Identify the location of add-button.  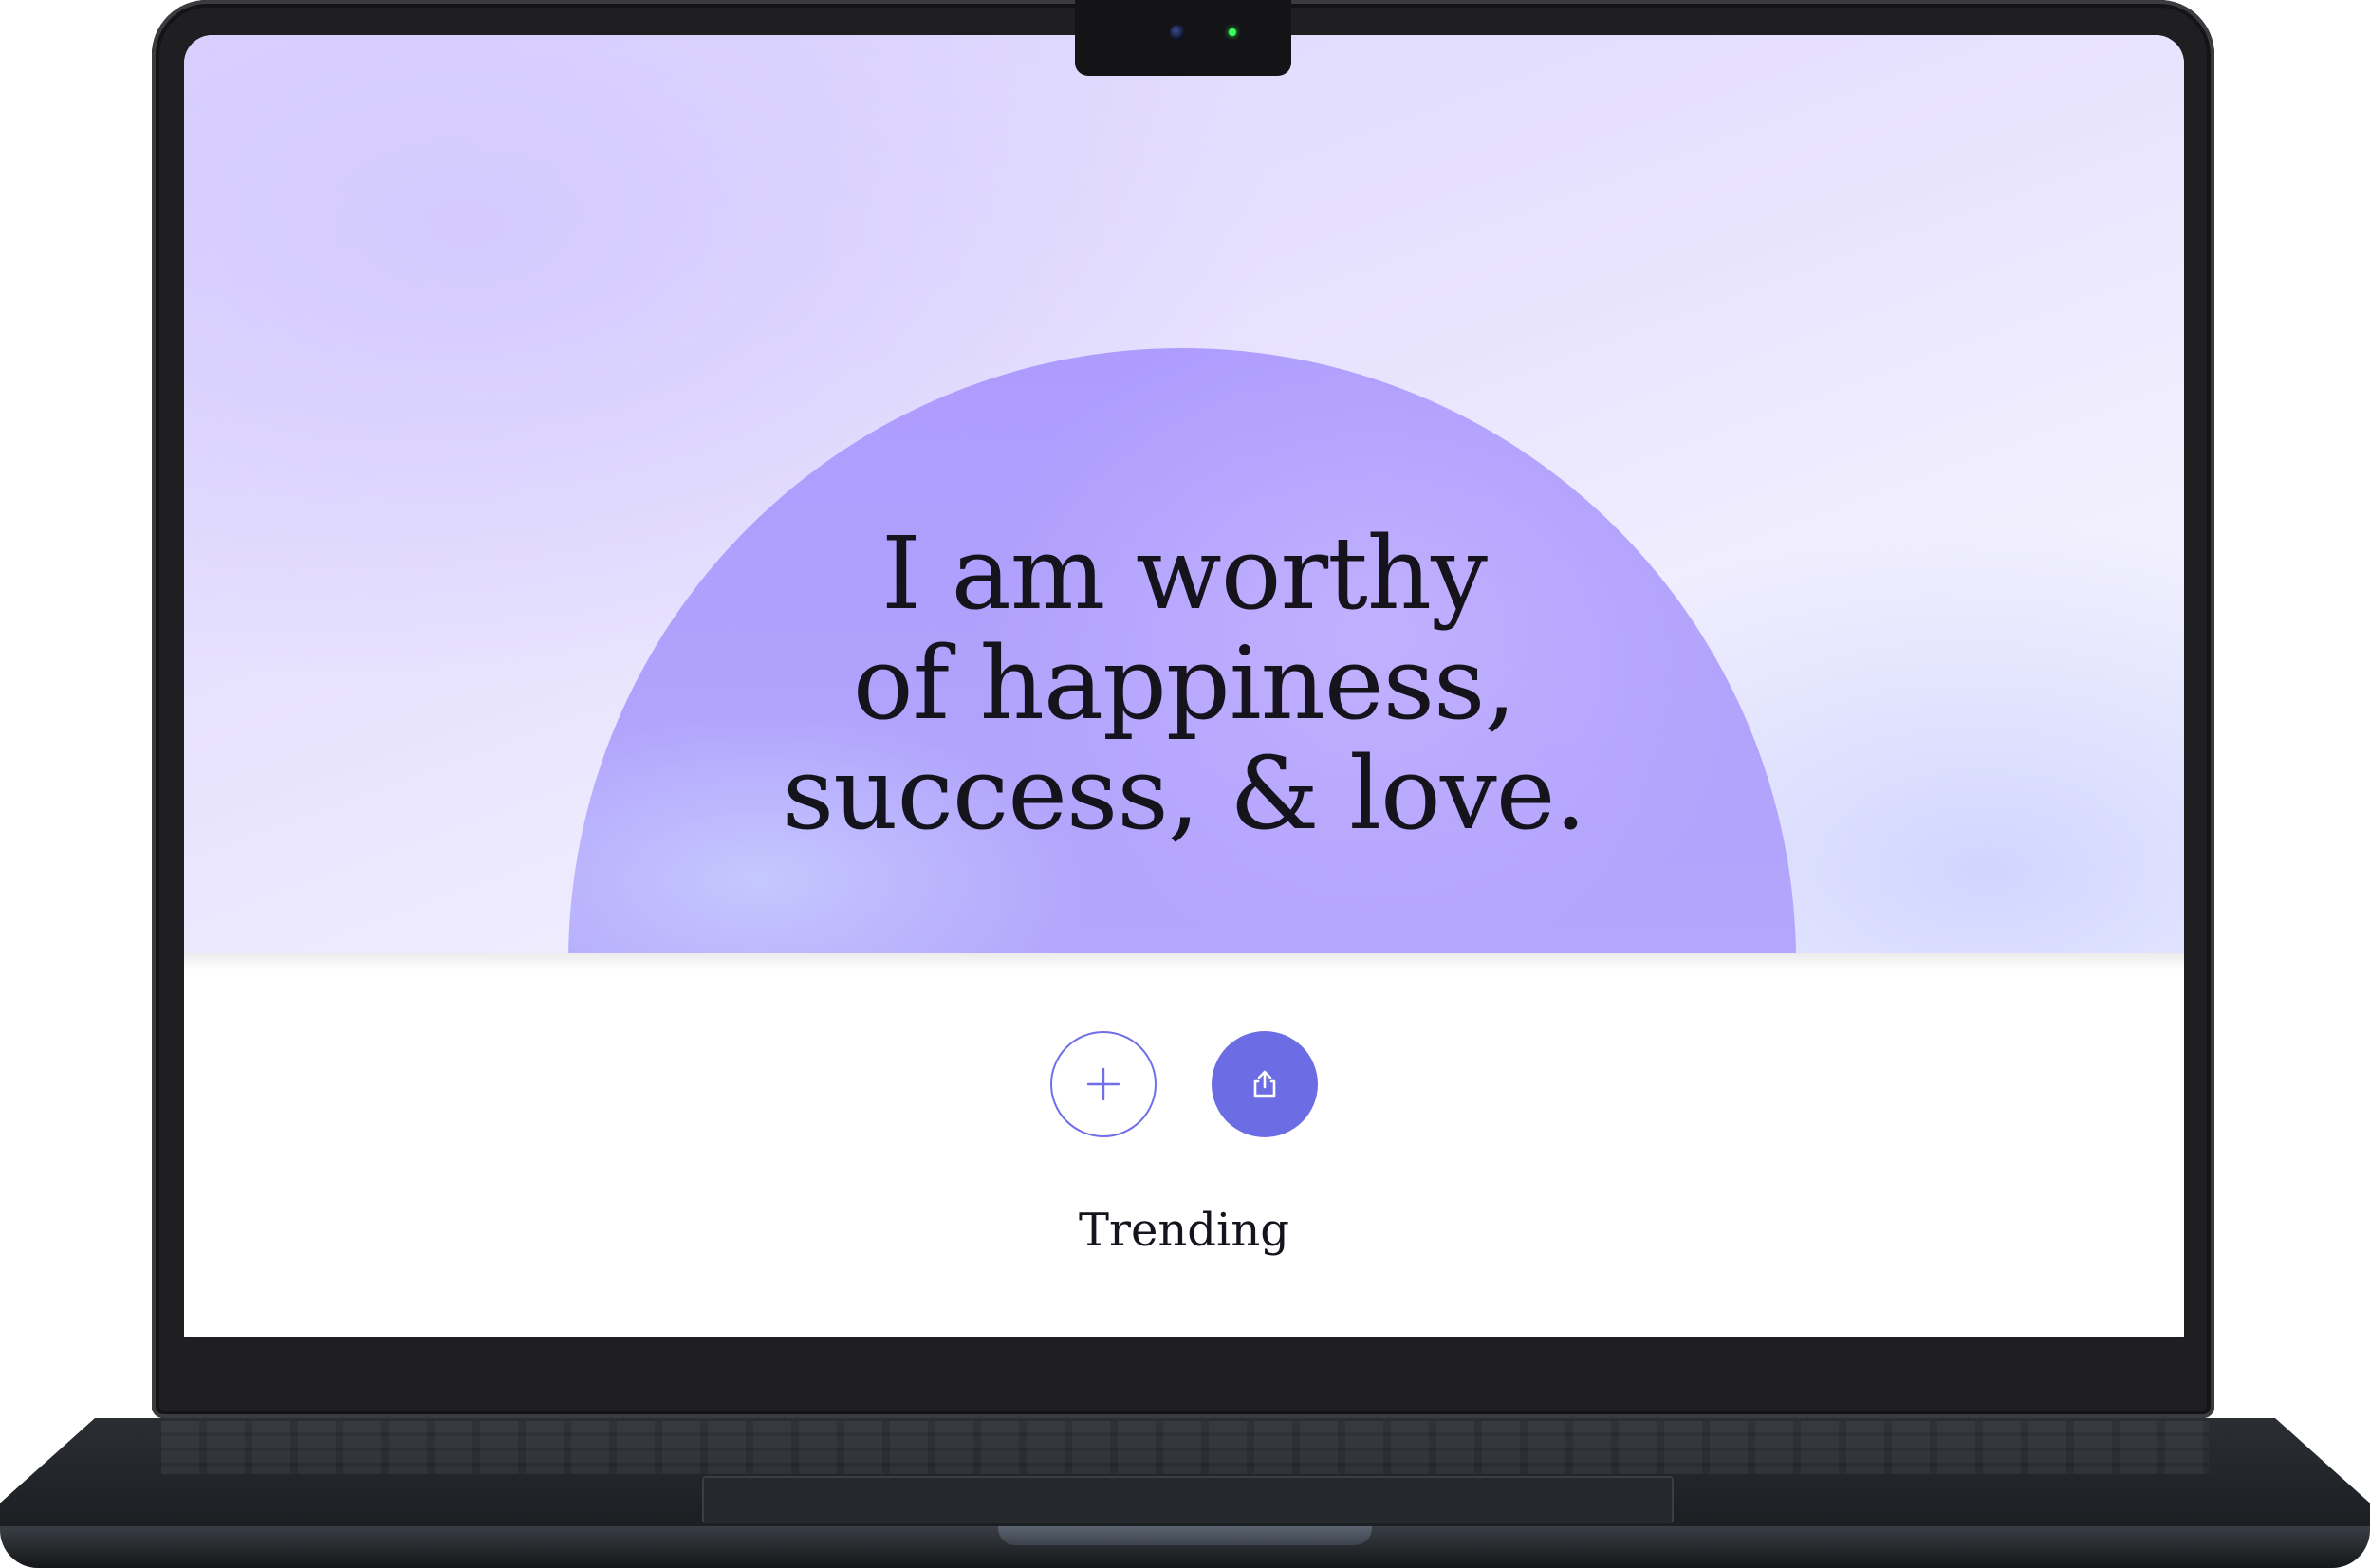
(1103, 1084).